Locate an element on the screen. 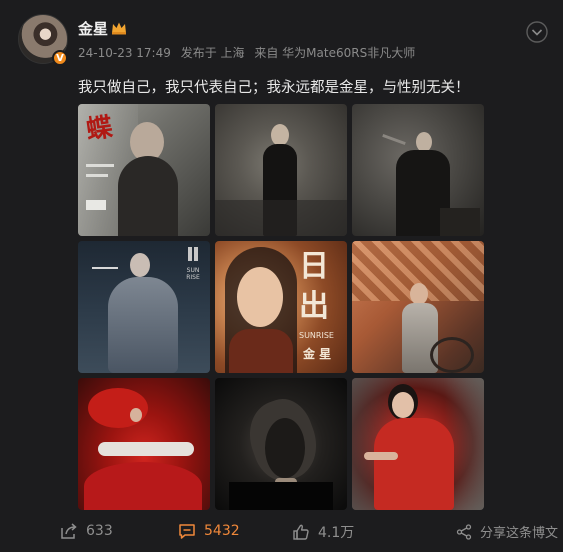 Image resolution: width=563 pixels, height=552 pixels. sunrise-poster-name: 金 星 is located at coordinates (317, 354).